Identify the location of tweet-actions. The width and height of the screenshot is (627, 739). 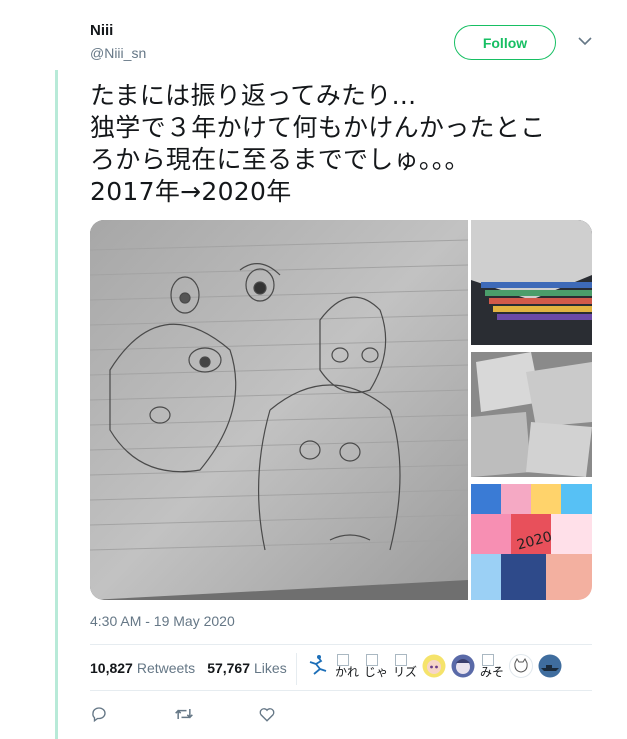
(216, 714).